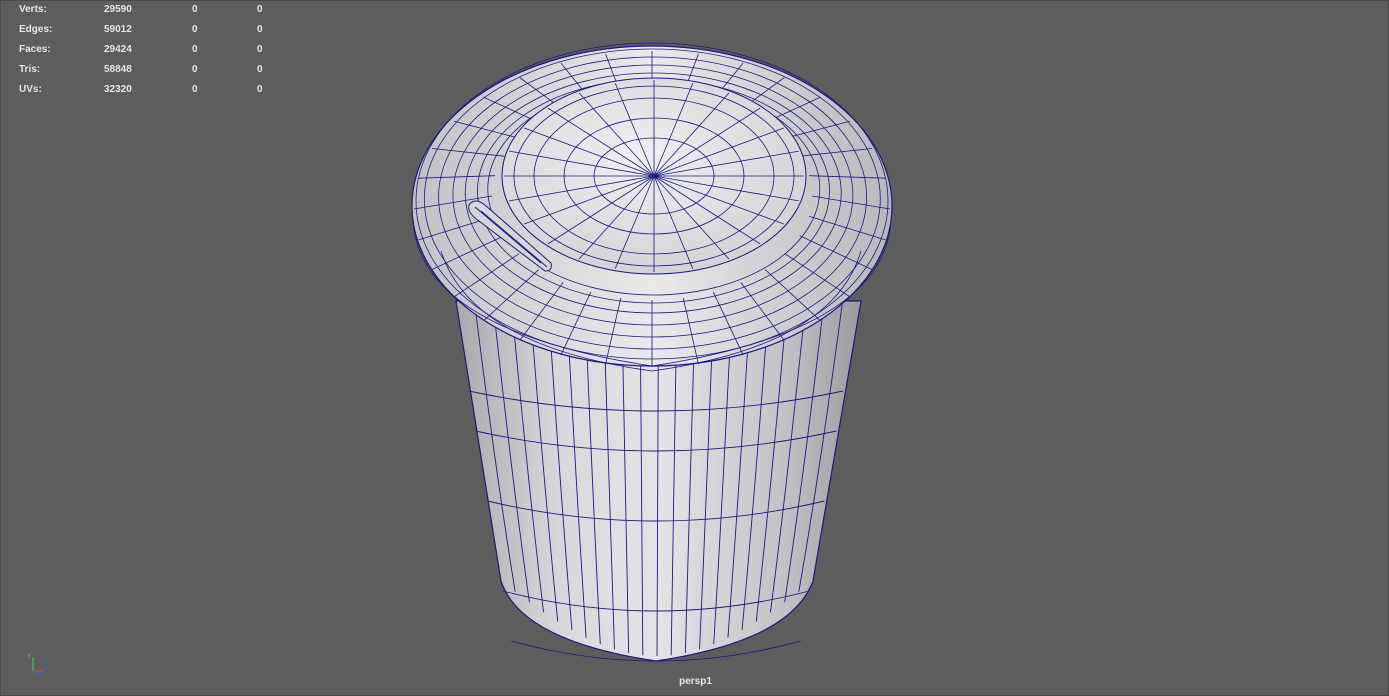 This screenshot has height=696, width=1389. Describe the element at coordinates (29, 655) in the screenshot. I see `y-axis-label: y` at that location.